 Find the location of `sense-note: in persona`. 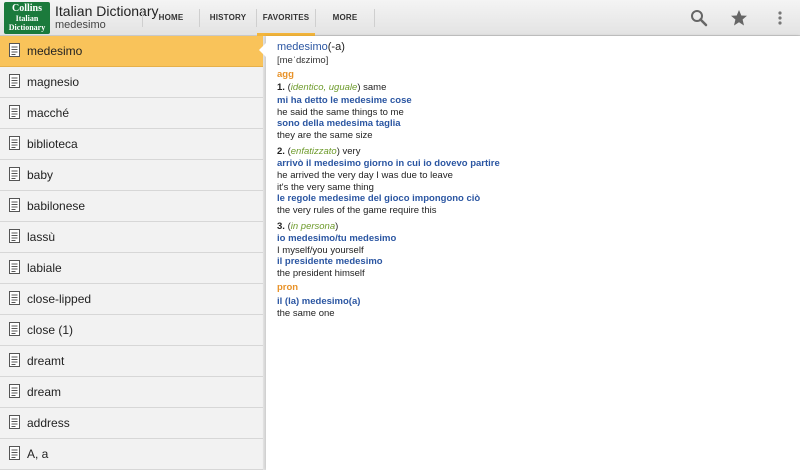

sense-note: in persona is located at coordinates (313, 226).